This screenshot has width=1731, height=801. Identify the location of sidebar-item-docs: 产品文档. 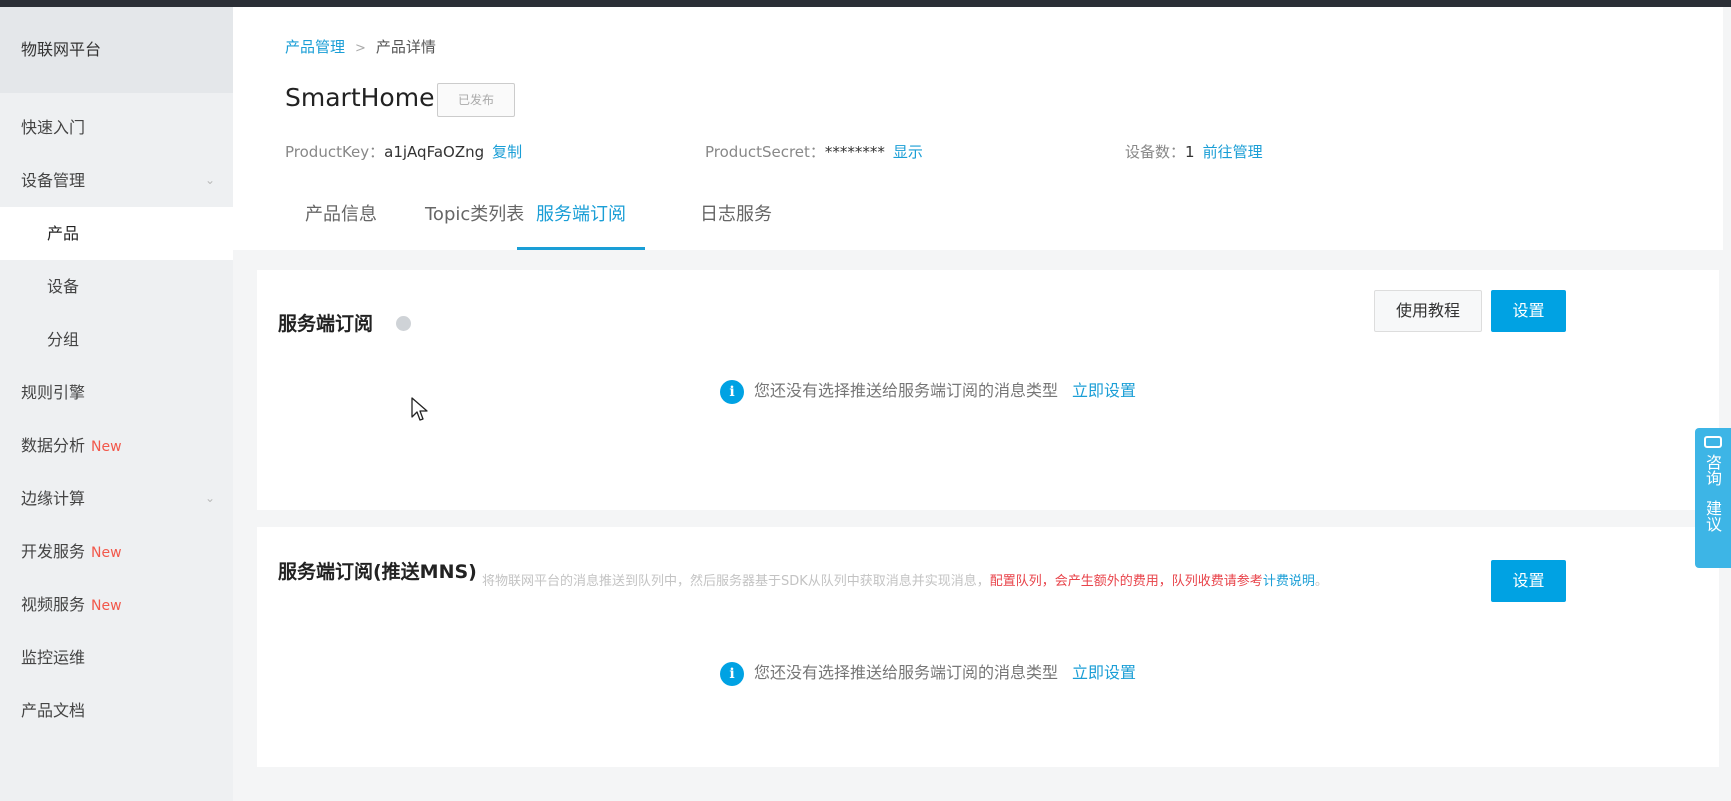
(116, 710).